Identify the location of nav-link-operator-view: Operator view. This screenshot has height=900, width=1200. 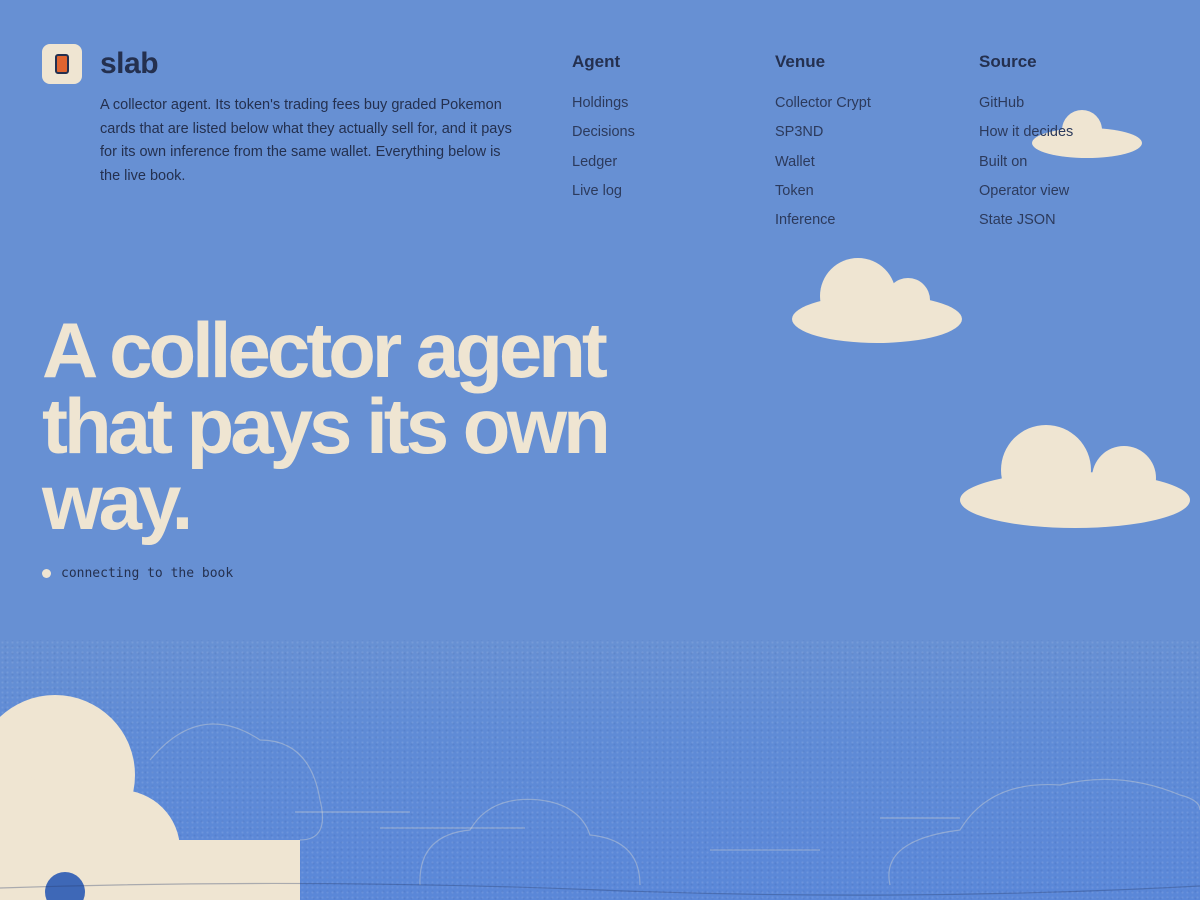
(1026, 196).